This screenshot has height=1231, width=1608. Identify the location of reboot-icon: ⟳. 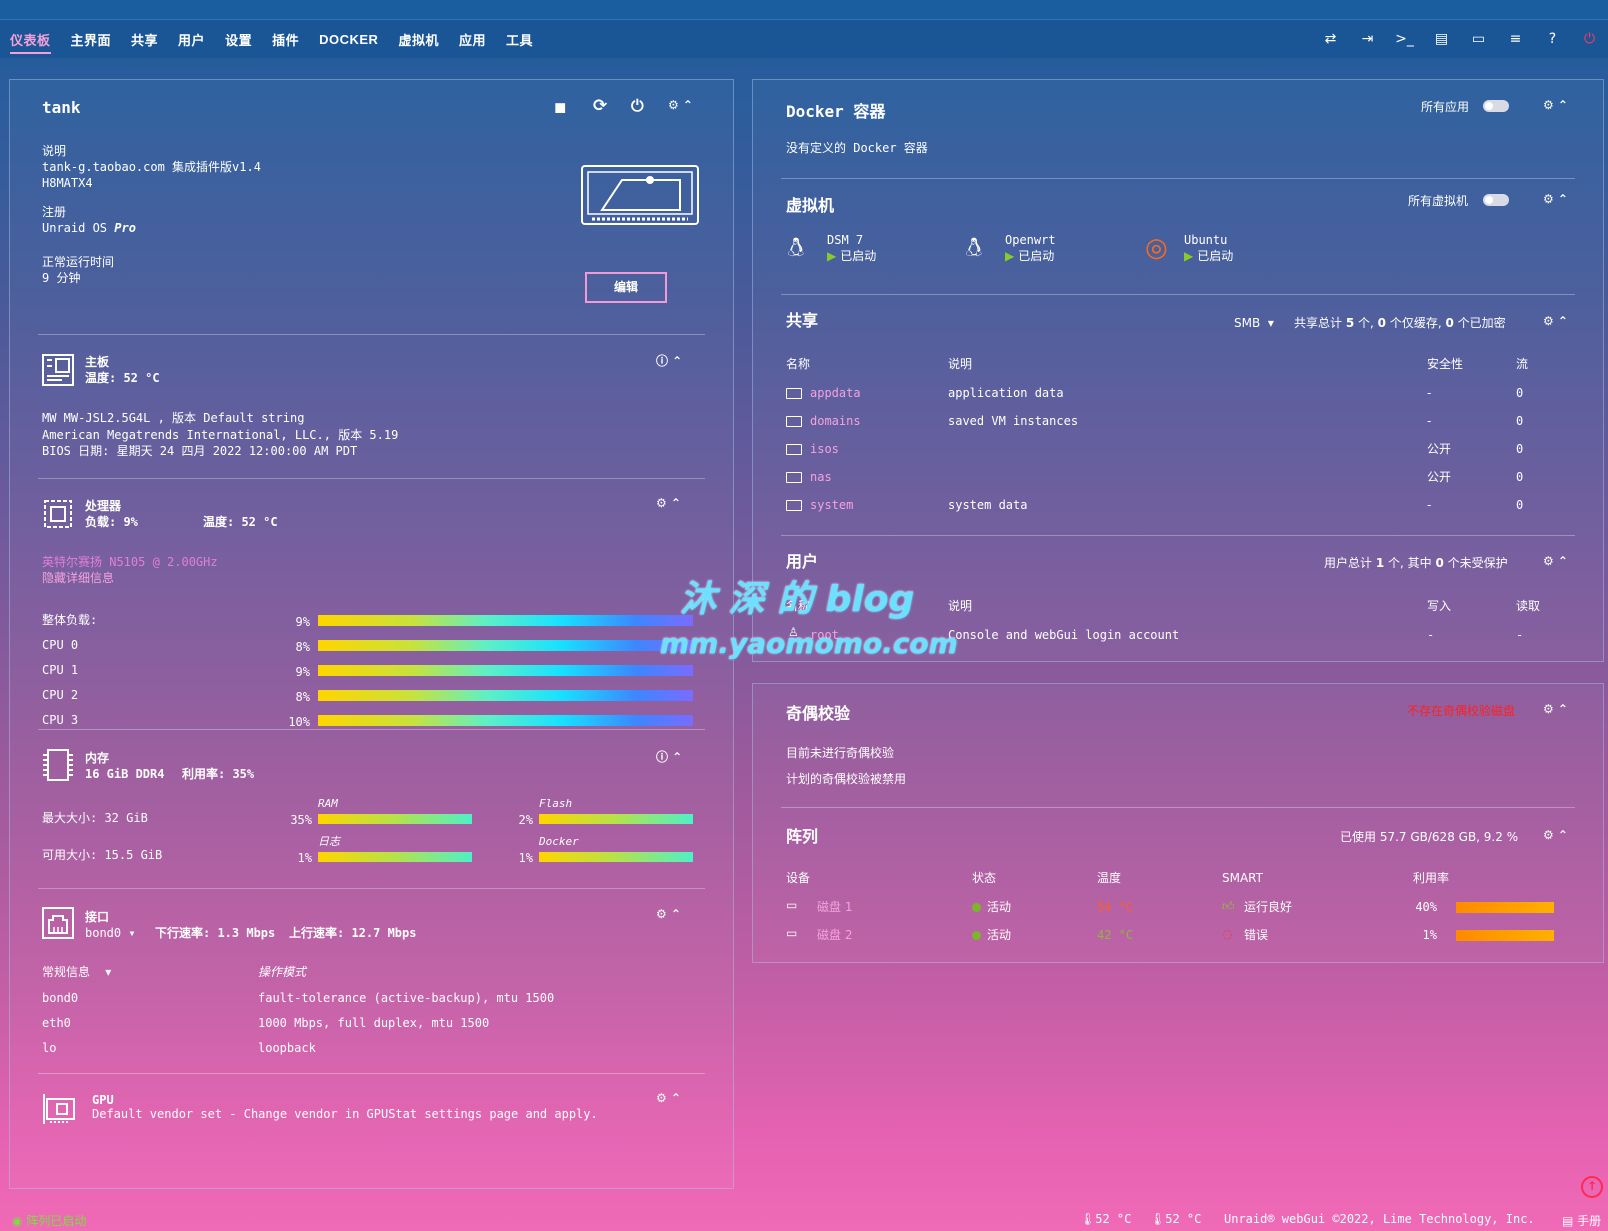
(600, 106).